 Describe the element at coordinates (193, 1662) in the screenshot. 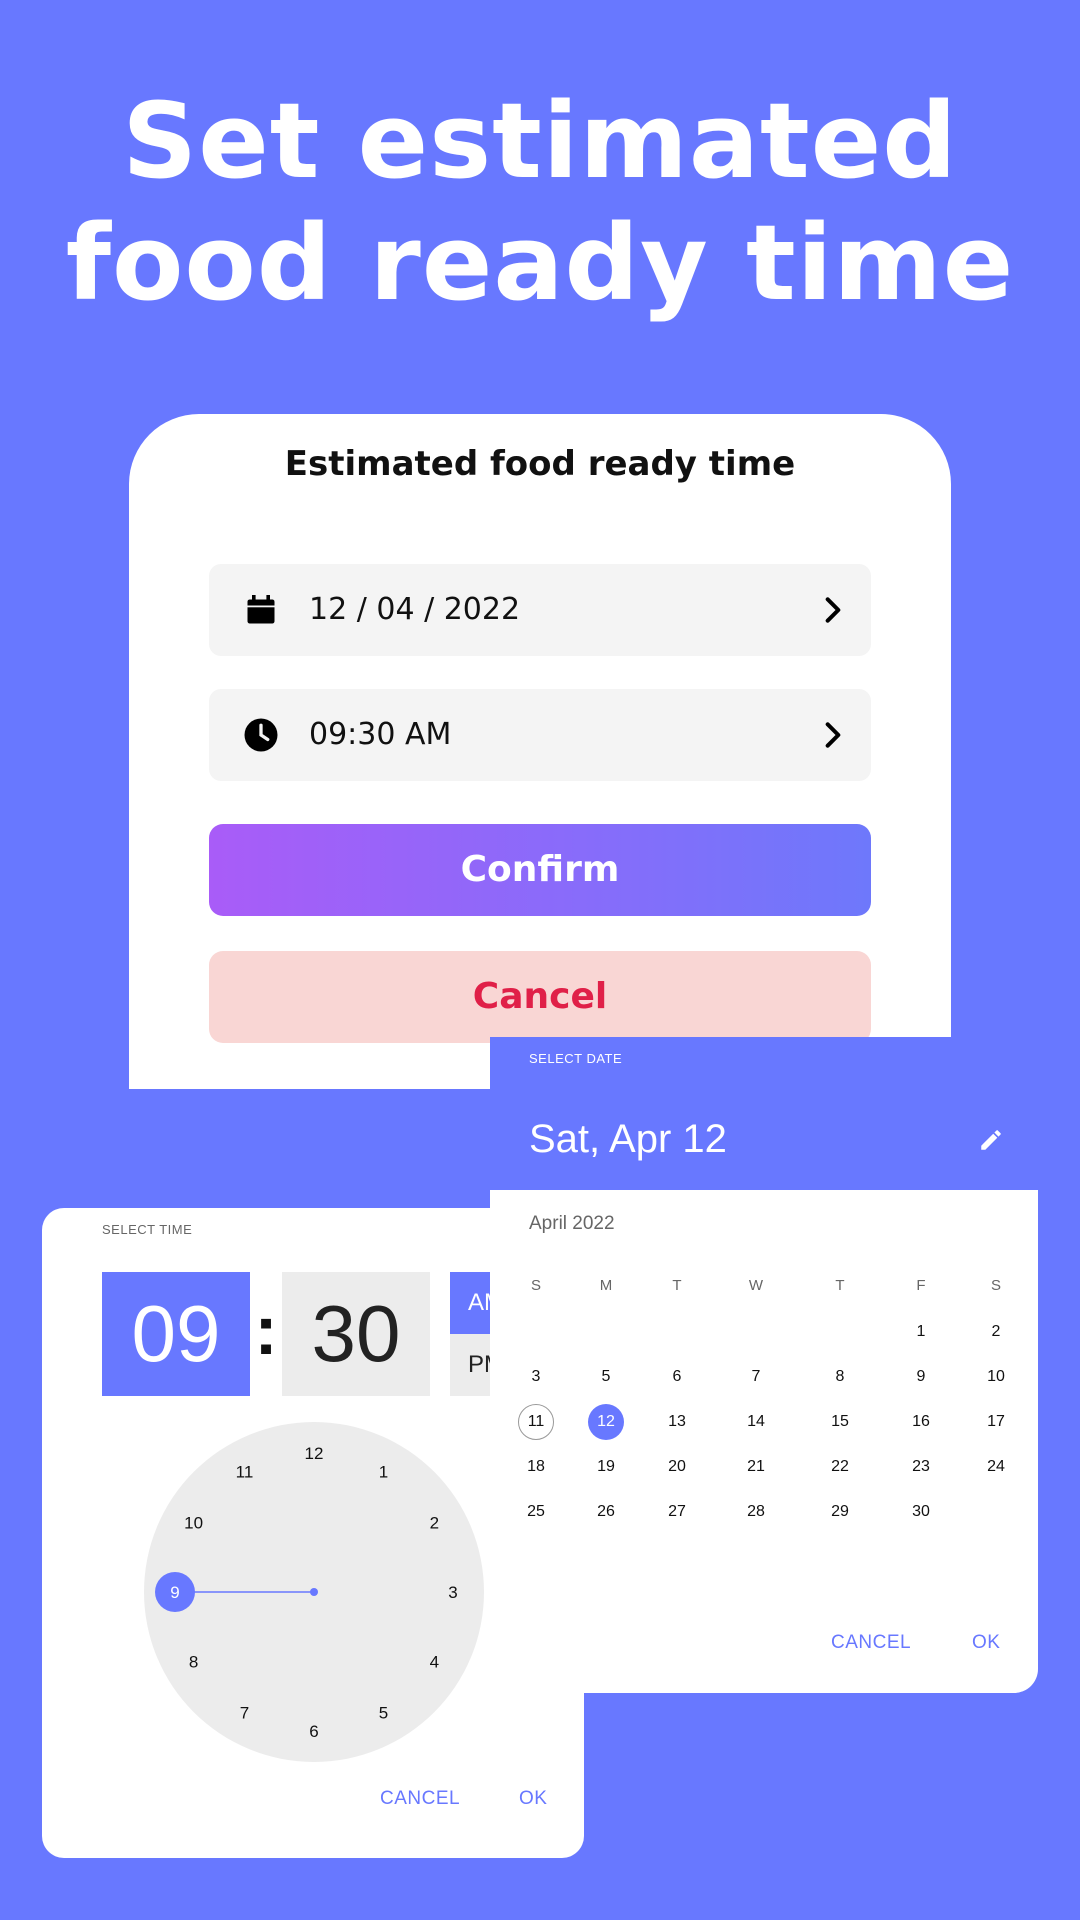

I see `clock-number: 8` at that location.